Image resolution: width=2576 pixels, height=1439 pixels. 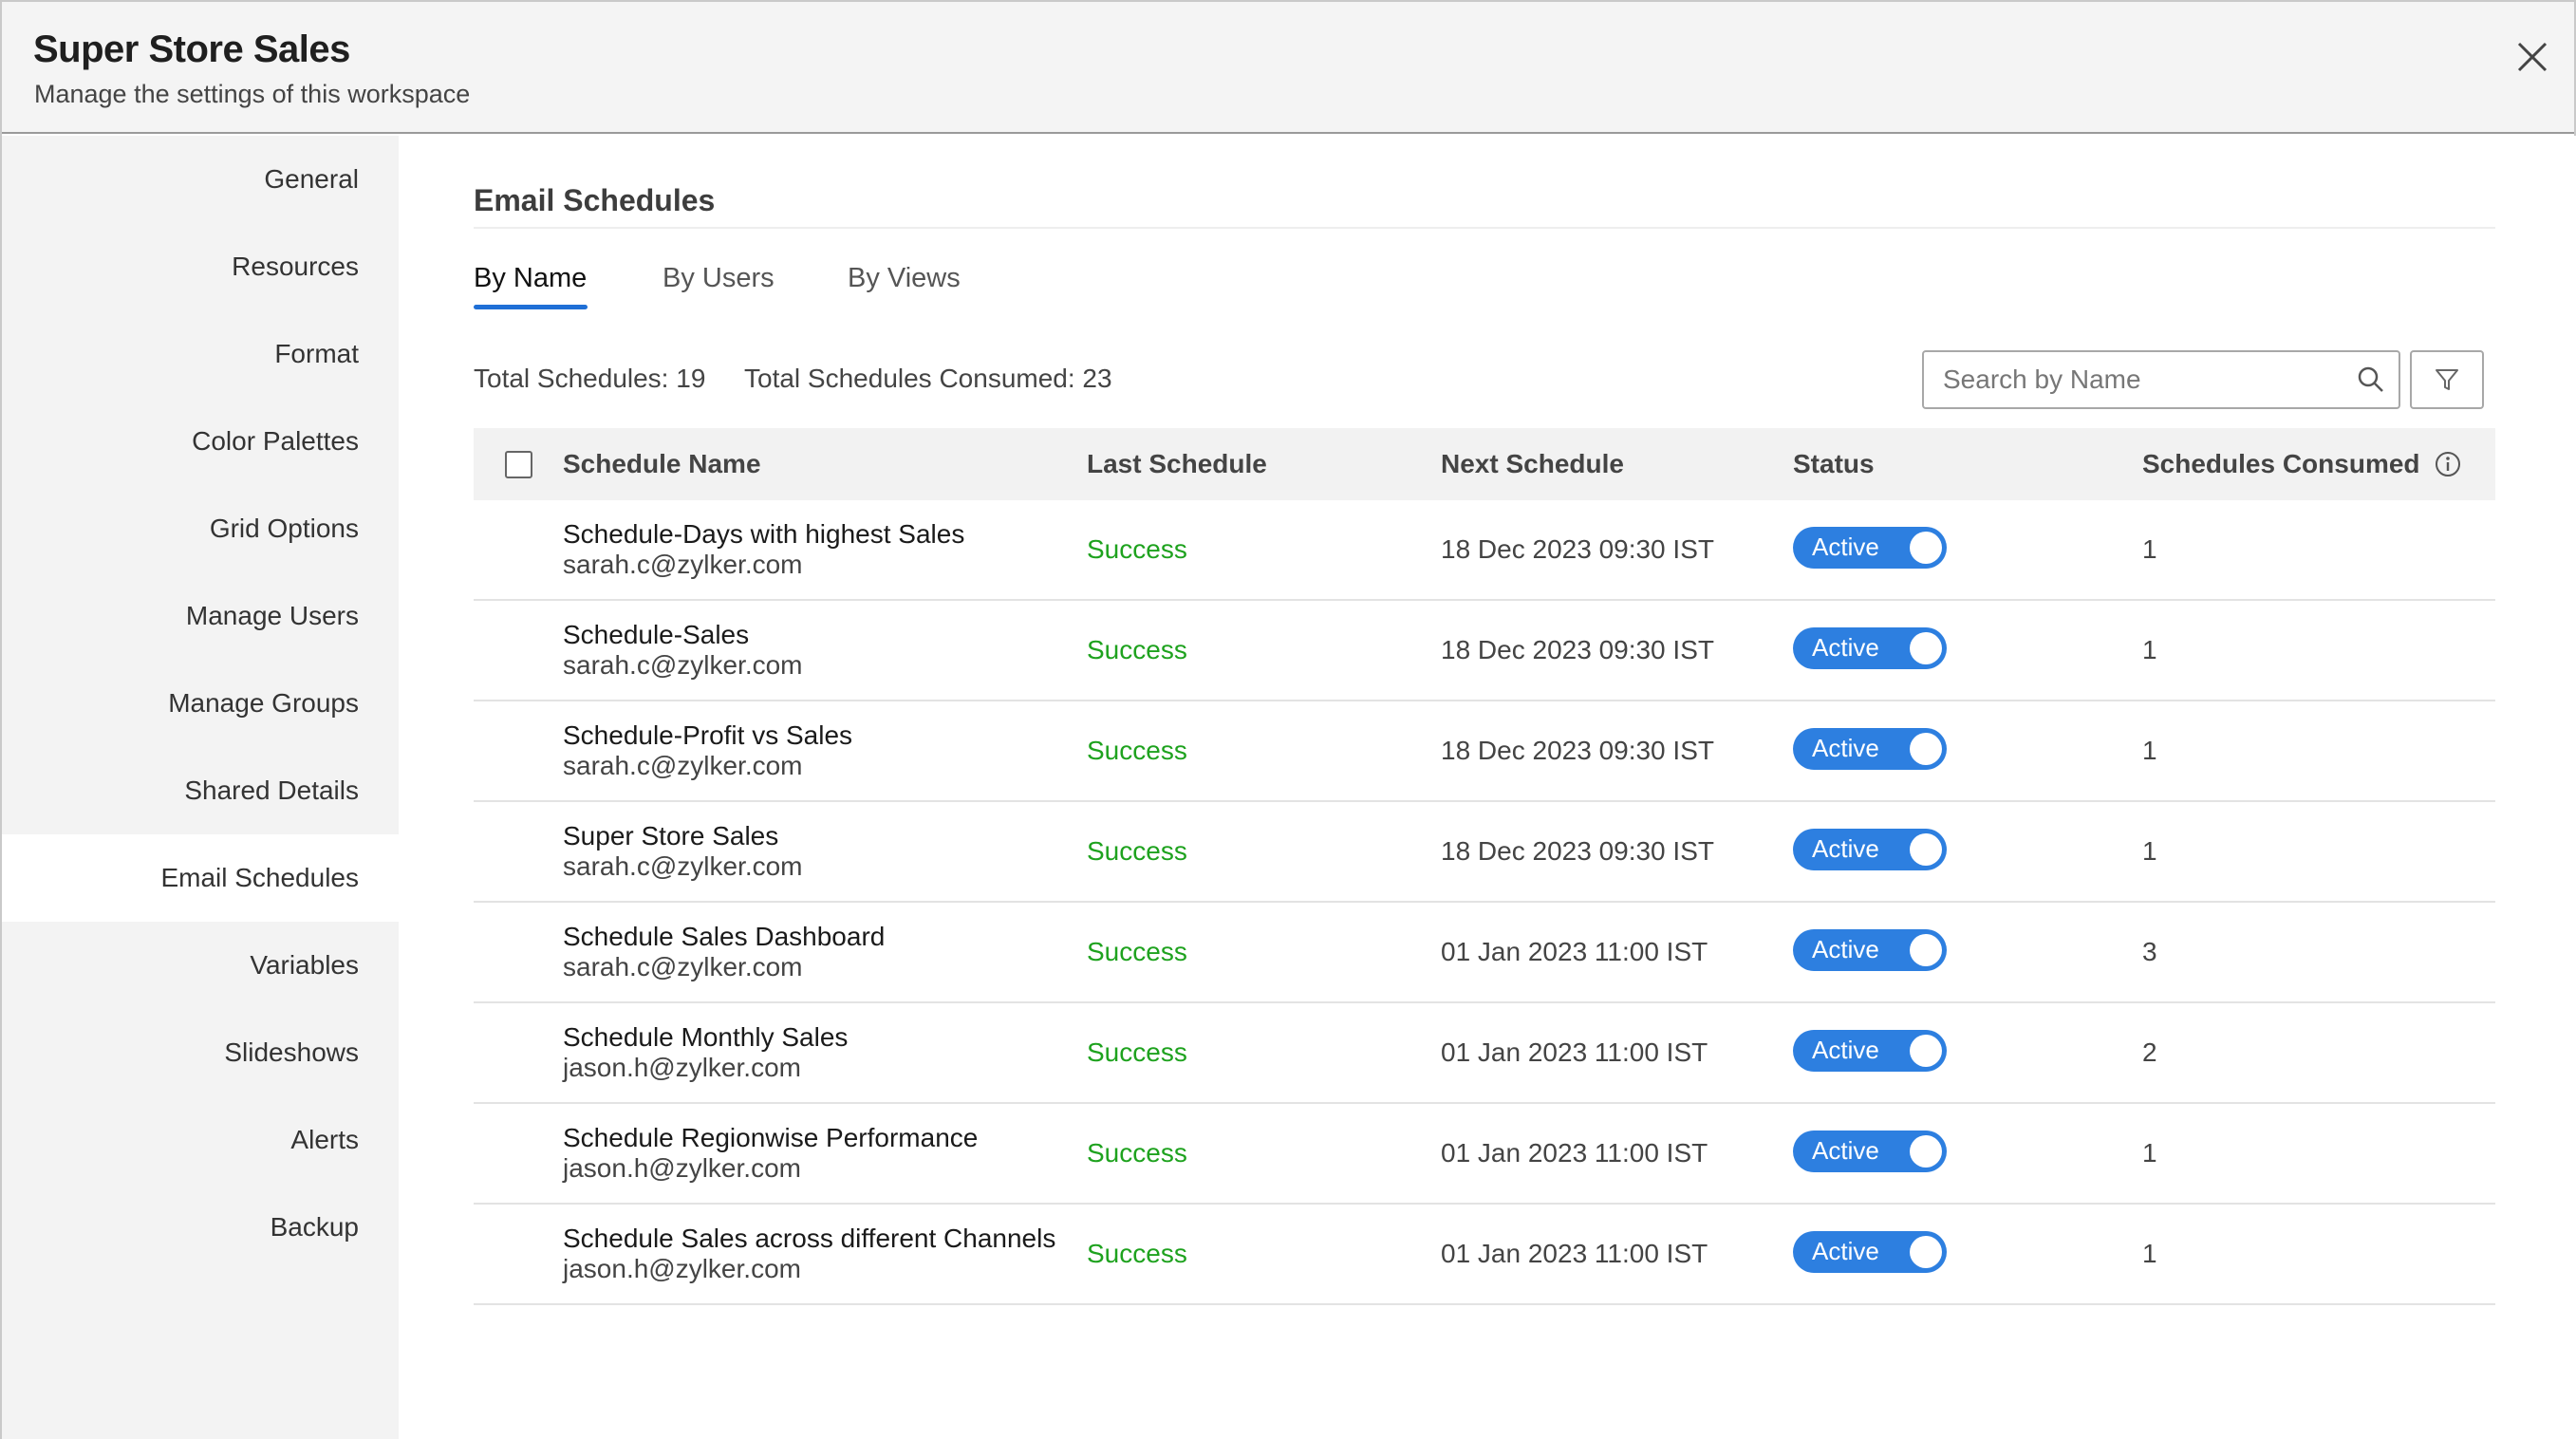 What do you see at coordinates (201, 354) in the screenshot?
I see `sidebar-item-format: Format` at bounding box center [201, 354].